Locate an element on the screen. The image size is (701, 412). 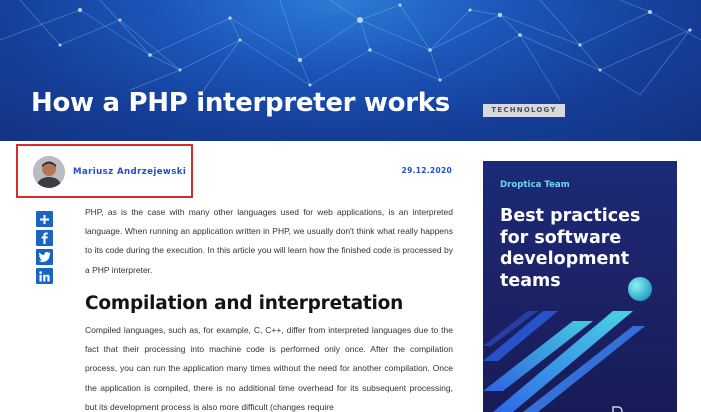
share-bar is located at coordinates (44, 249).